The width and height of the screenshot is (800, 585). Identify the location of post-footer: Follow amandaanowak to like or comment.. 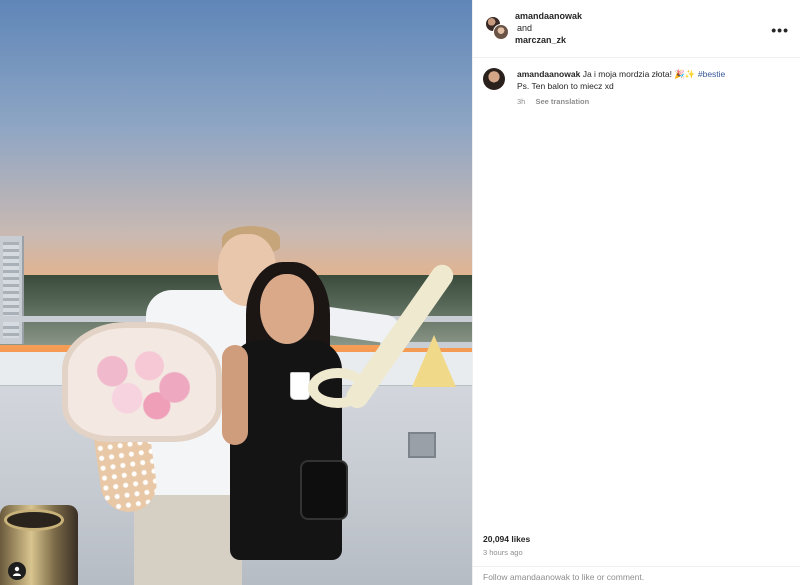
(636, 575).